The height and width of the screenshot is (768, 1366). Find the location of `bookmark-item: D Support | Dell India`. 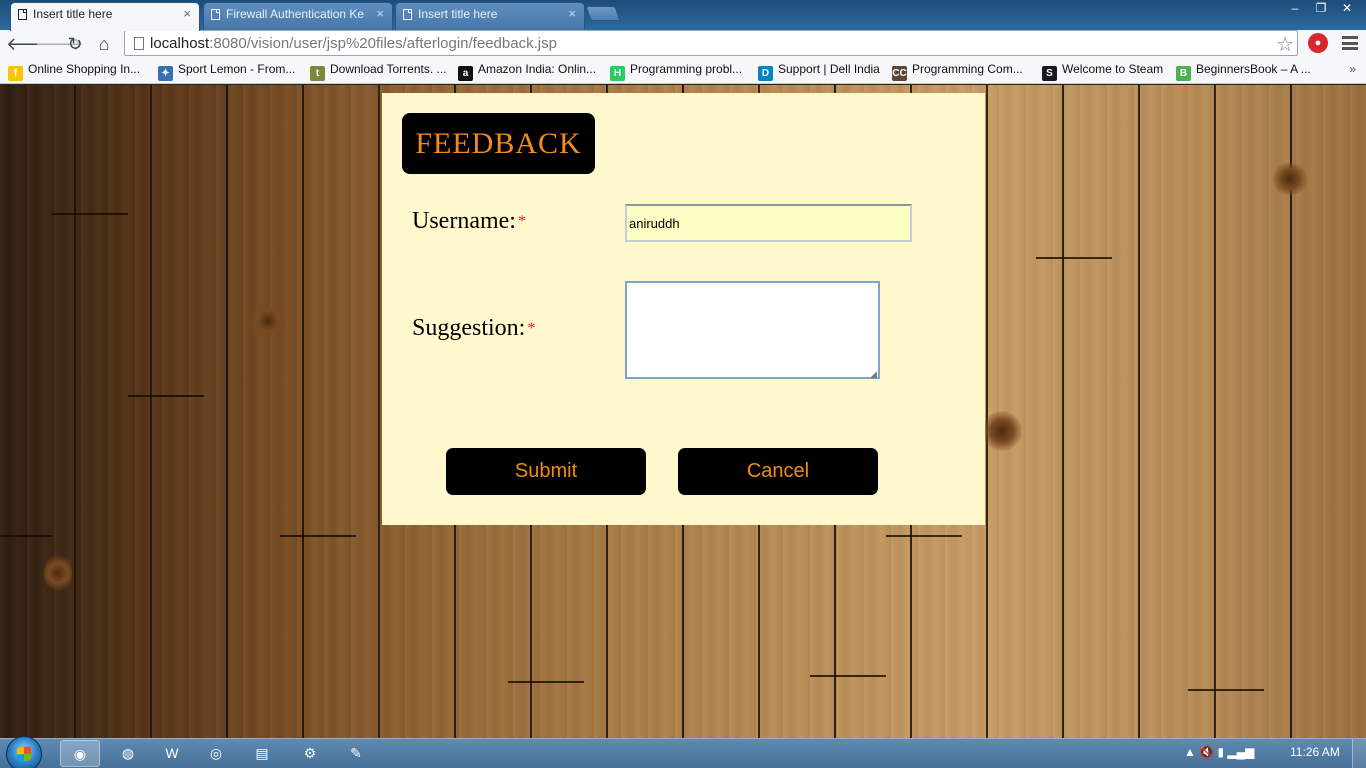

bookmark-item: D Support | Dell India is located at coordinates (819, 71).